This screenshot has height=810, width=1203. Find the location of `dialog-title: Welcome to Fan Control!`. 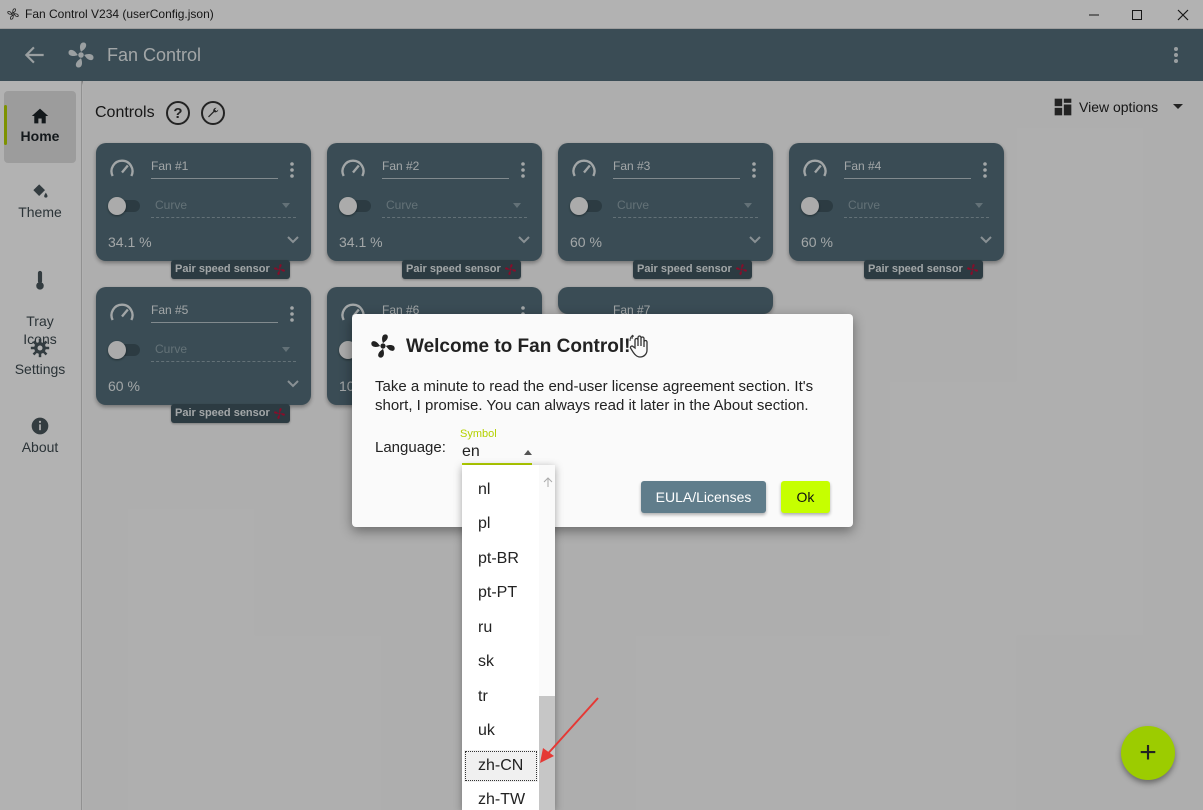

dialog-title: Welcome to Fan Control! is located at coordinates (518, 346).